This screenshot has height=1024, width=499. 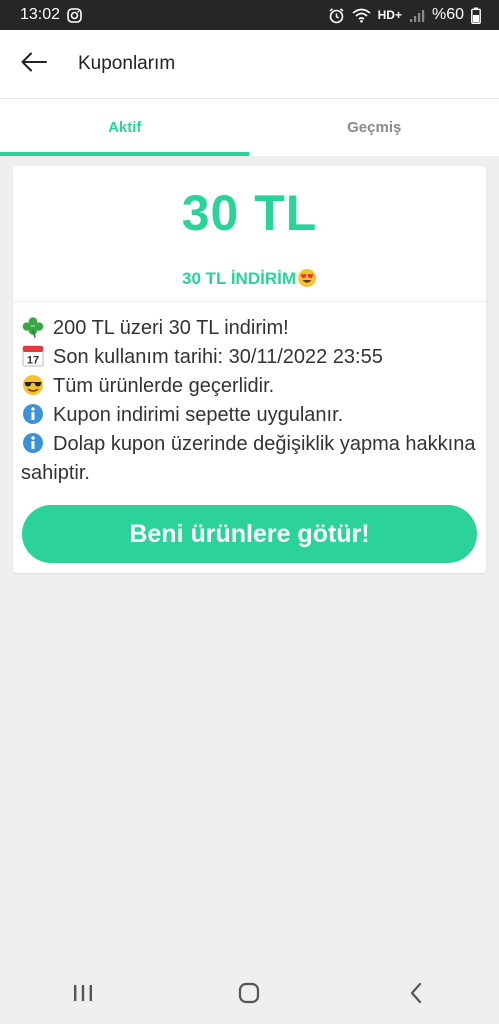 I want to click on detail-text: Kupon indirimi sepette uygulanır., so click(x=198, y=415).